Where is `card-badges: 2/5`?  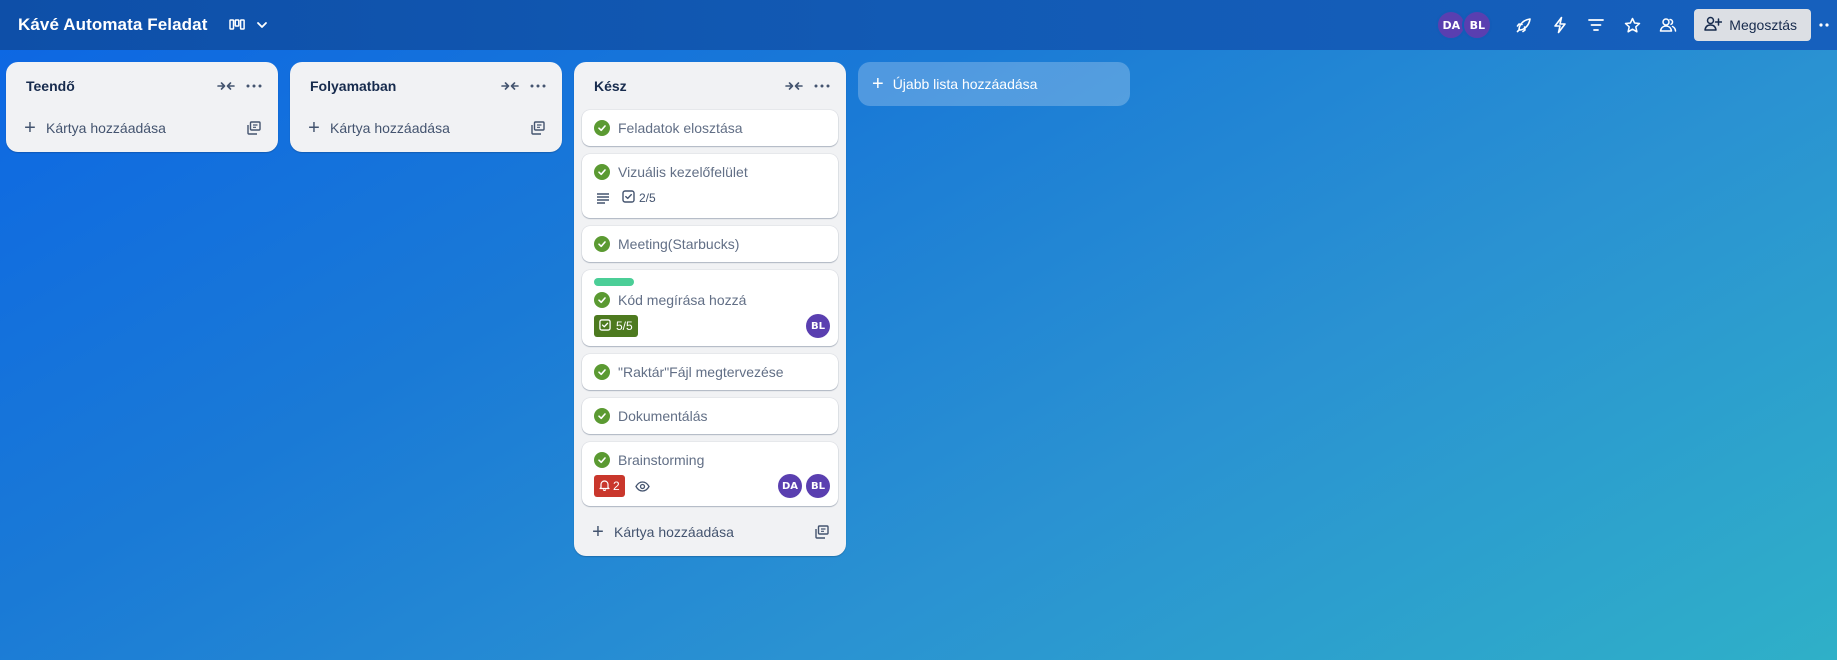 card-badges: 2/5 is located at coordinates (710, 198).